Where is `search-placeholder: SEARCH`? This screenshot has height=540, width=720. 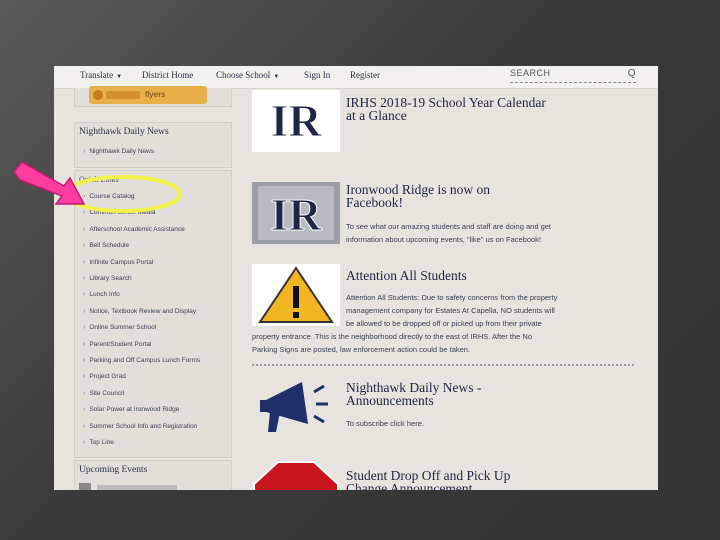
search-placeholder: SEARCH is located at coordinates (530, 73).